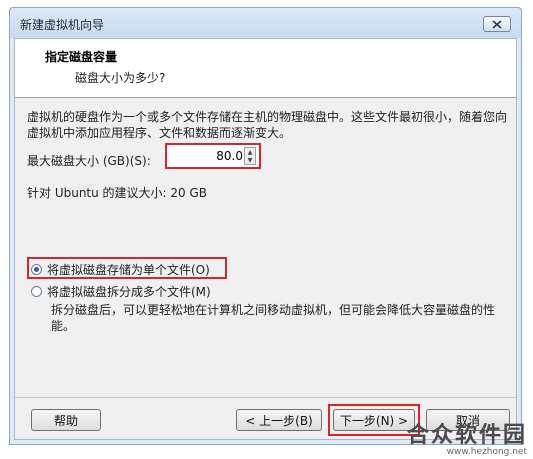 Image resolution: width=533 pixels, height=459 pixels. What do you see at coordinates (466, 435) in the screenshot?
I see `watermark-name: 合众软件园` at bounding box center [466, 435].